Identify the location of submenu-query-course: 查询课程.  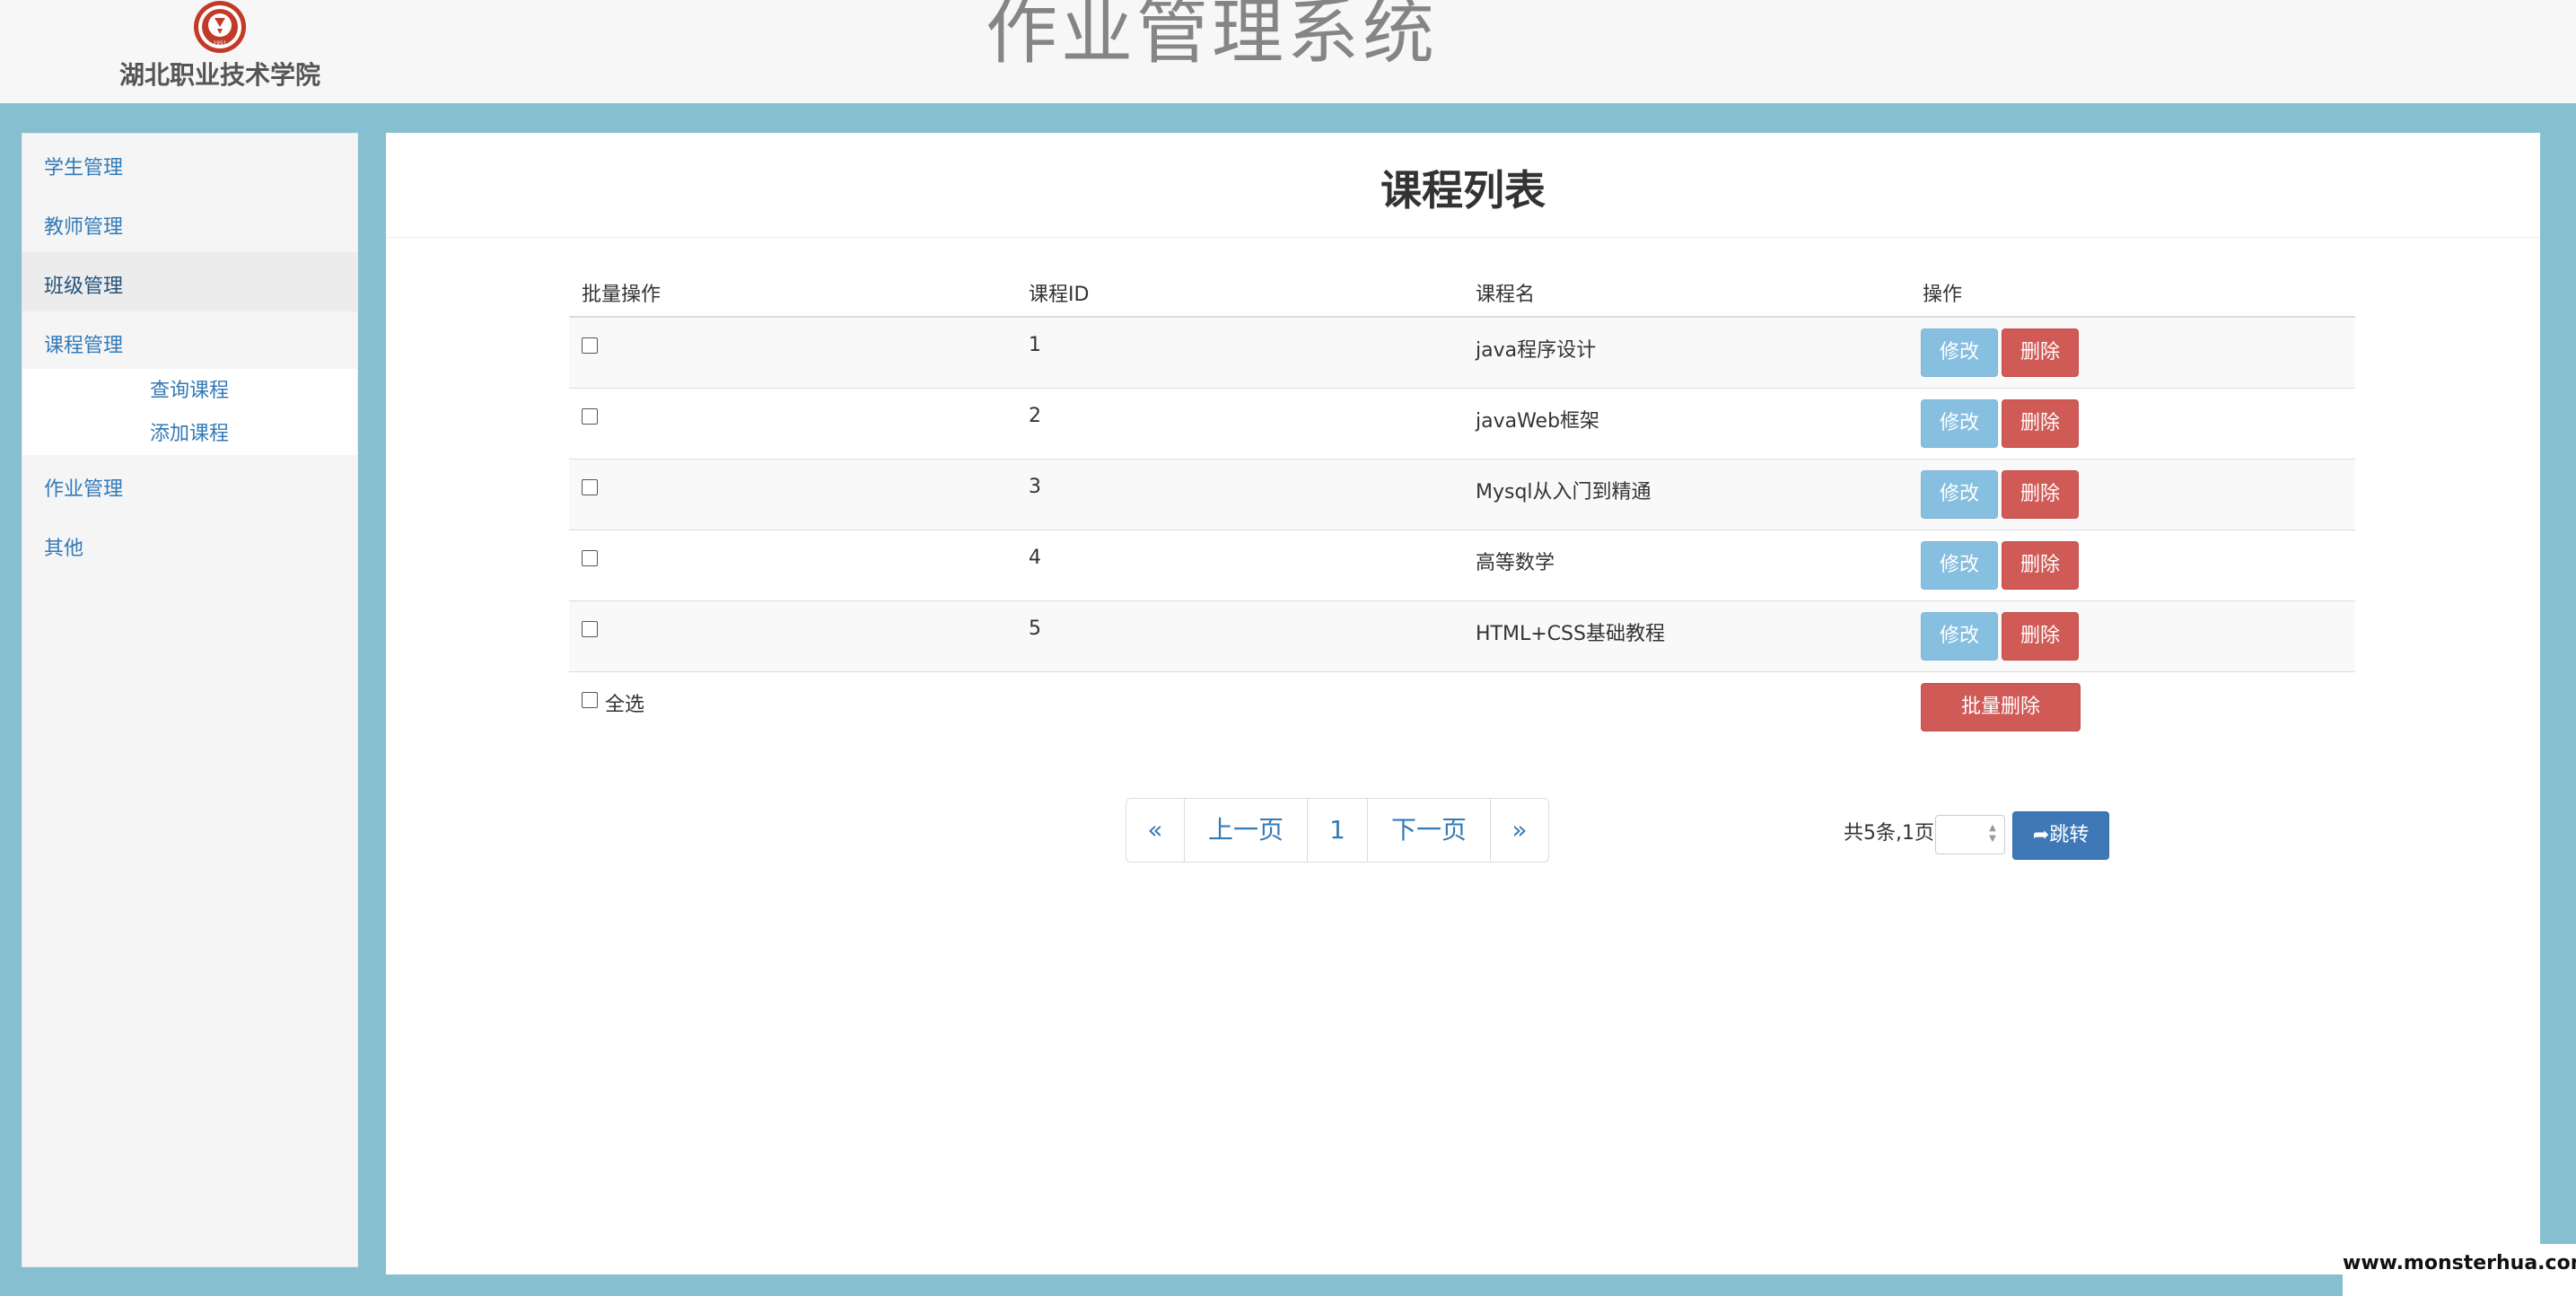
(189, 388).